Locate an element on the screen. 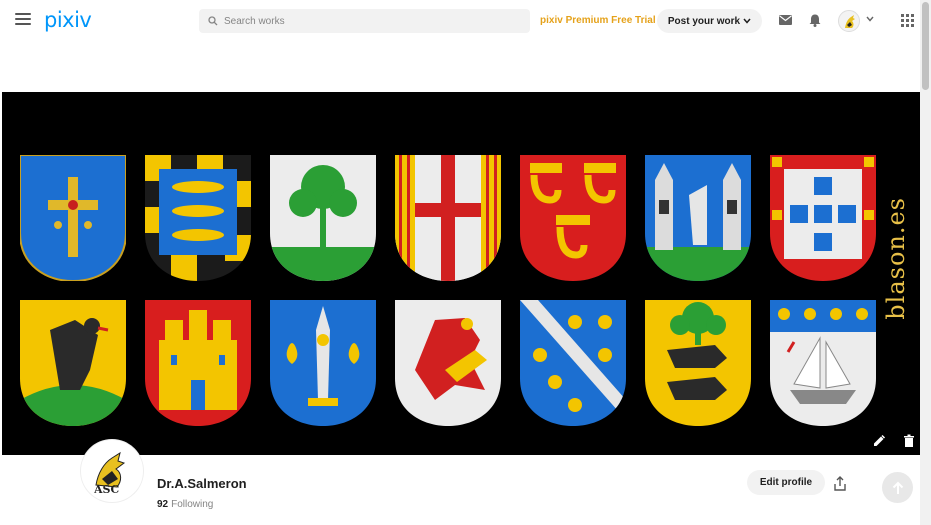  search-bar is located at coordinates (364, 21).